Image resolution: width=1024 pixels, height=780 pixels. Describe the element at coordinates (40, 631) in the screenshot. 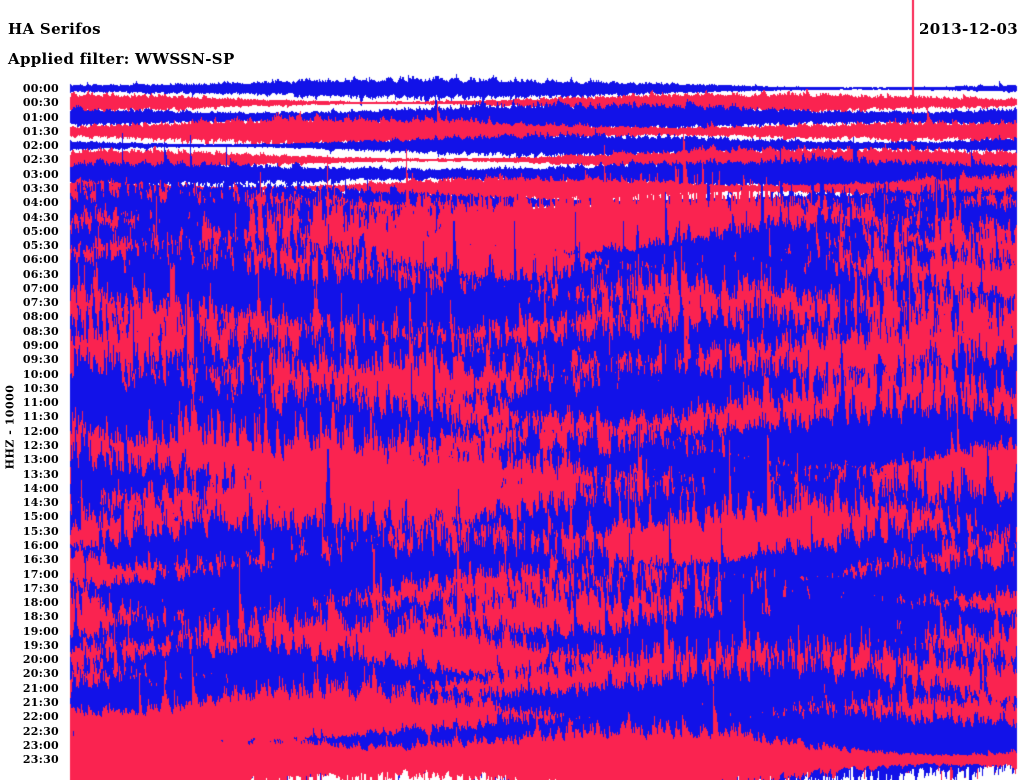

I see `time-label: 19:00` at that location.